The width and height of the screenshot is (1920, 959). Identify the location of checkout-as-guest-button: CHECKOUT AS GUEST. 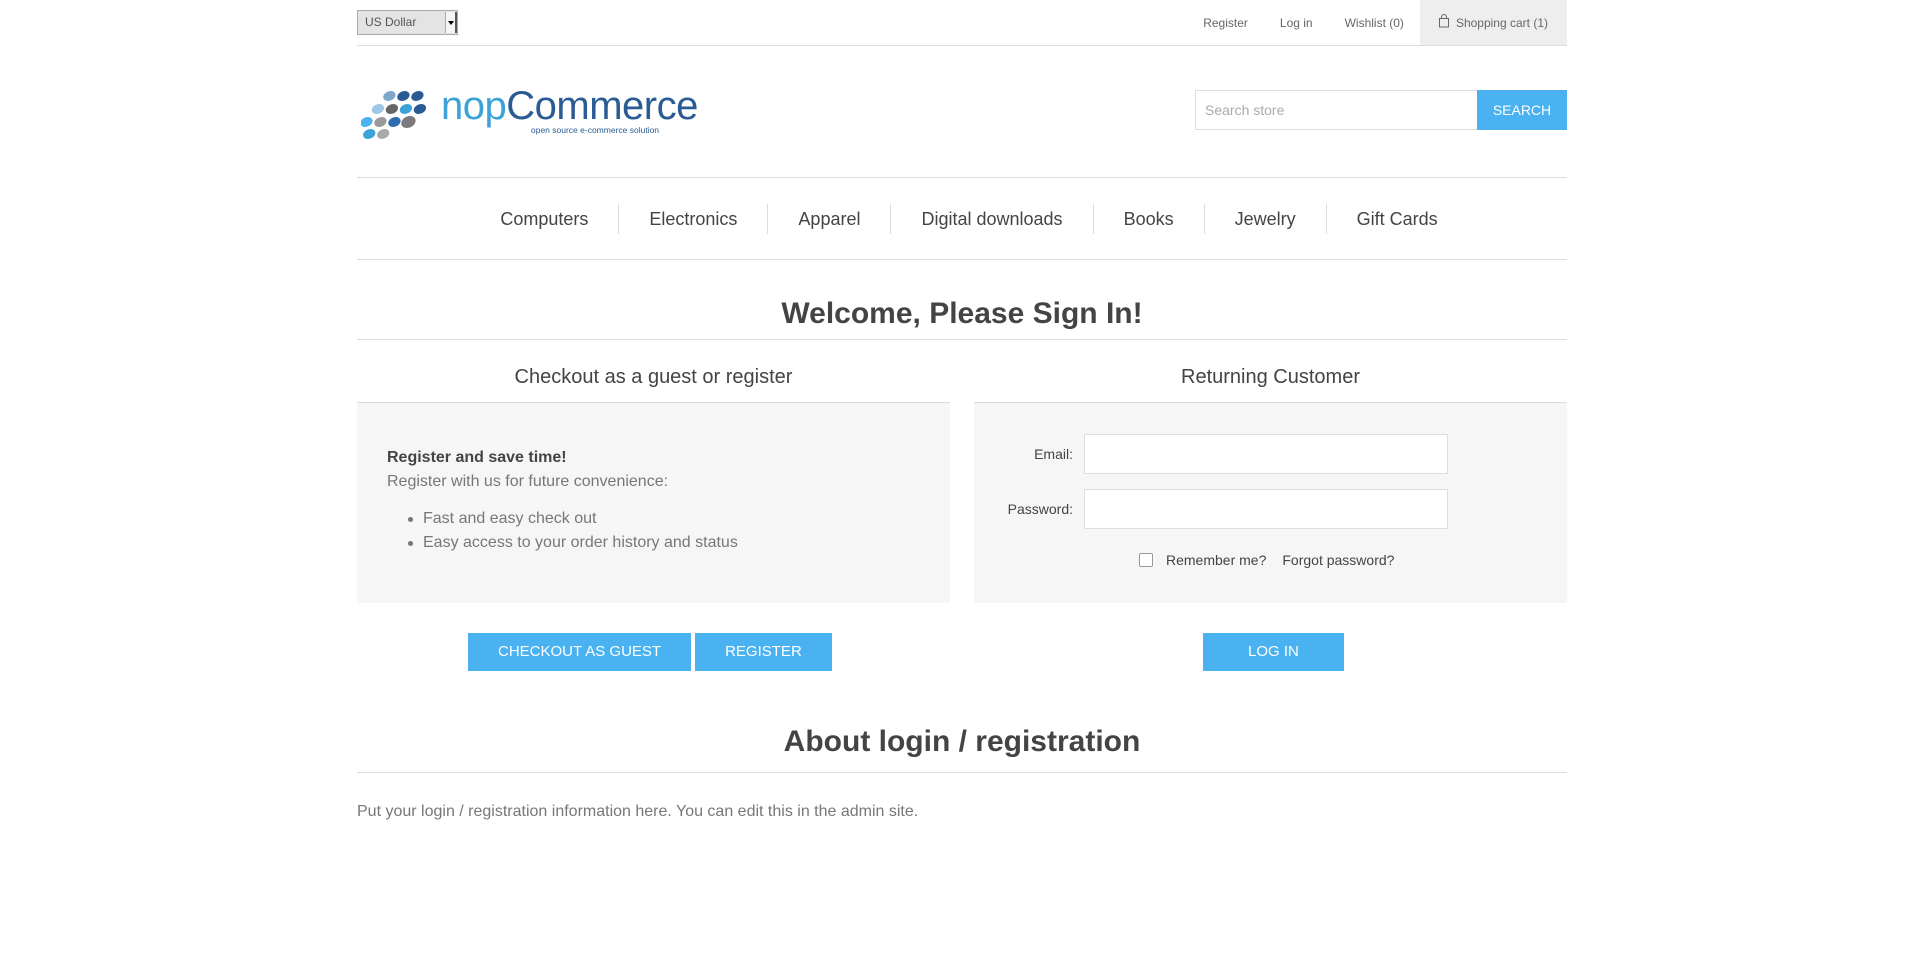
(580, 652).